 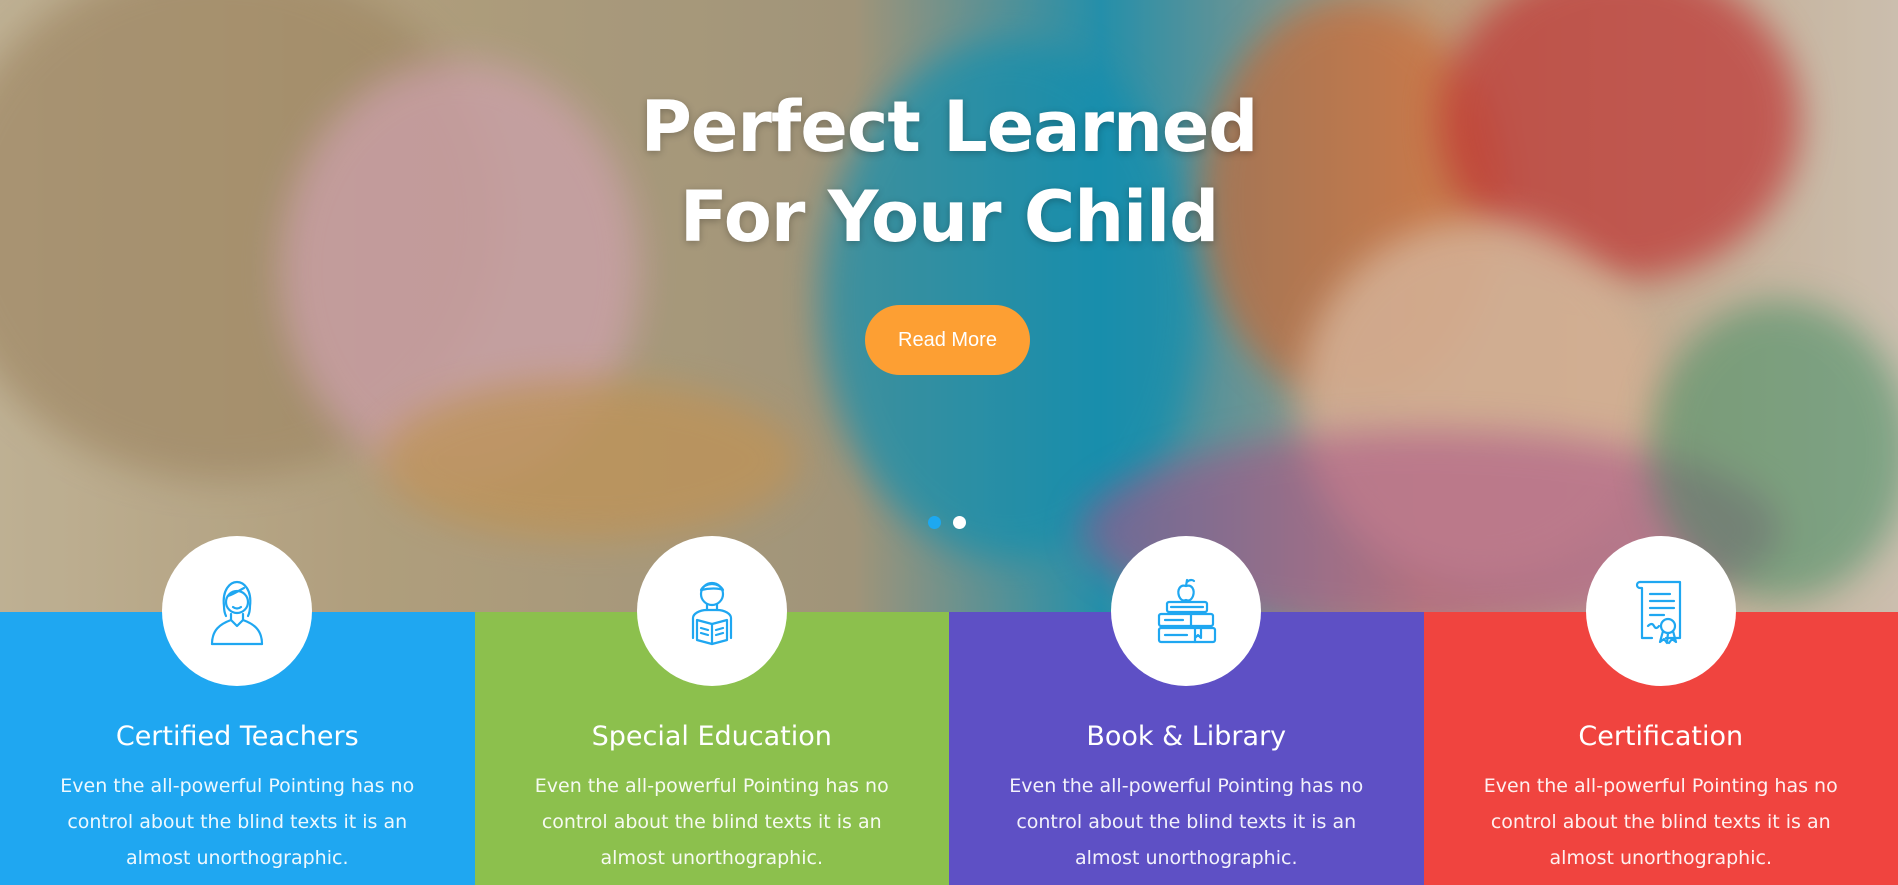 I want to click on hero-title-line-2: For Your Child, so click(x=949, y=217).